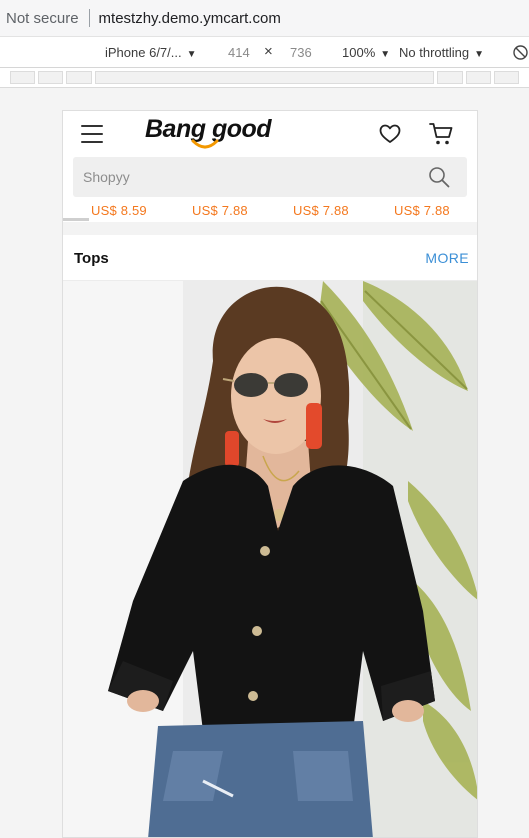  I want to click on heart-icon, so click(390, 134).